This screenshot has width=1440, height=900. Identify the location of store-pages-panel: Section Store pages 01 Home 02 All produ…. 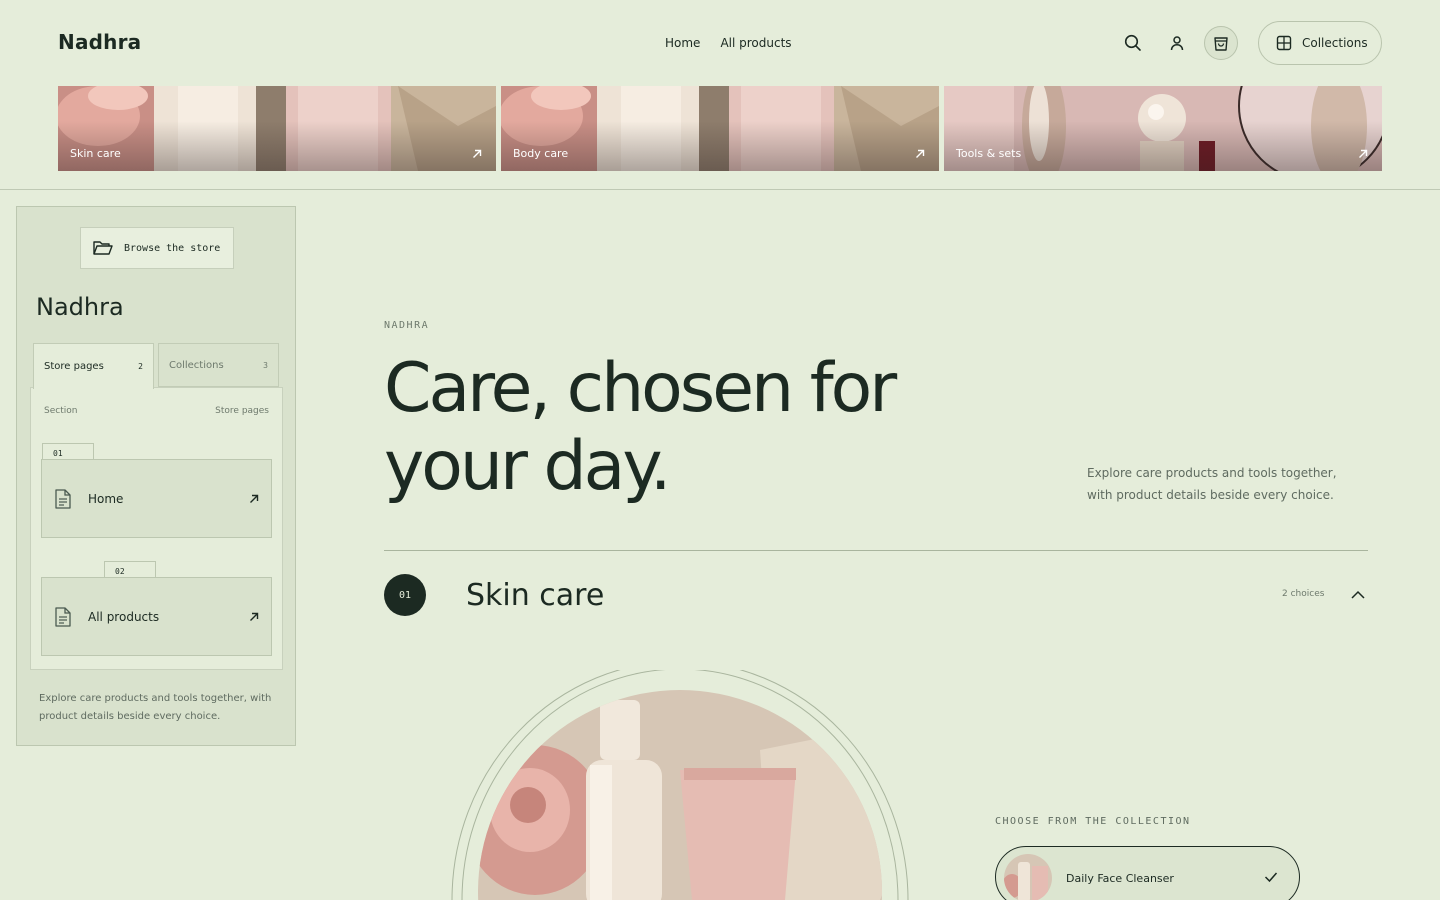
(156, 528).